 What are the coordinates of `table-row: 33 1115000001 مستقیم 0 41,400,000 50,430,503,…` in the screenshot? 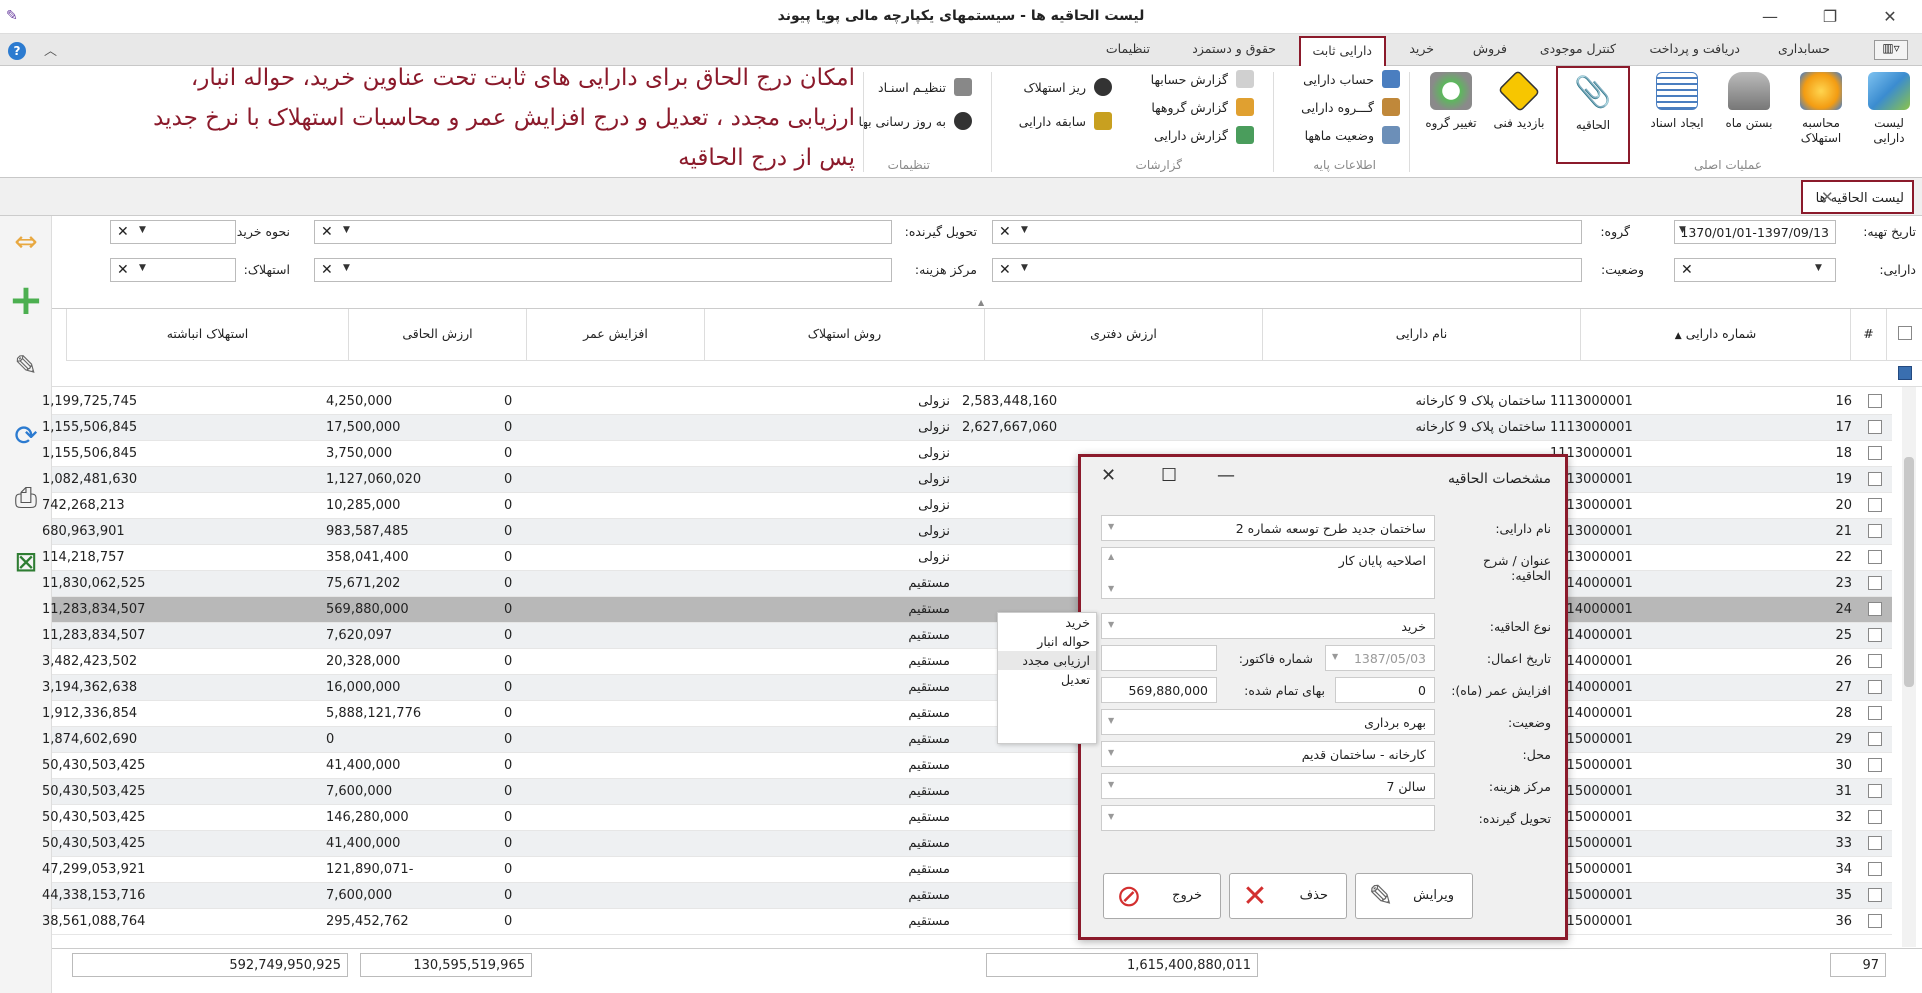 It's located at (967, 844).